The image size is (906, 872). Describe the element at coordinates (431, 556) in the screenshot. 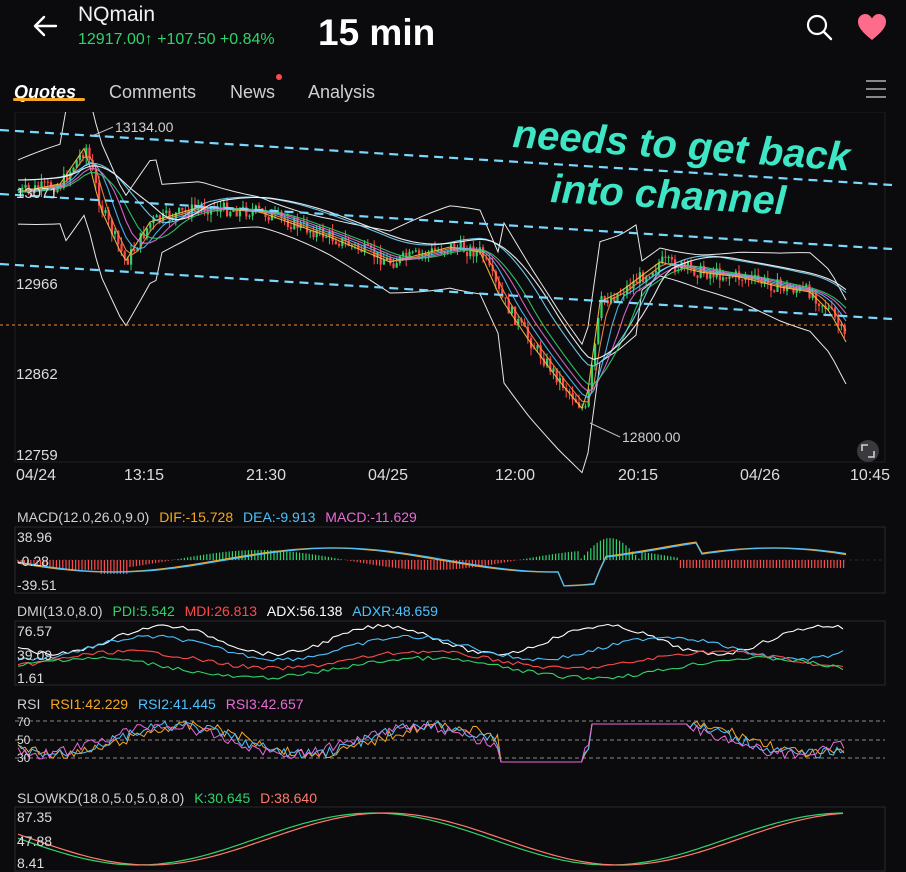

I see `macd-histogram` at that location.